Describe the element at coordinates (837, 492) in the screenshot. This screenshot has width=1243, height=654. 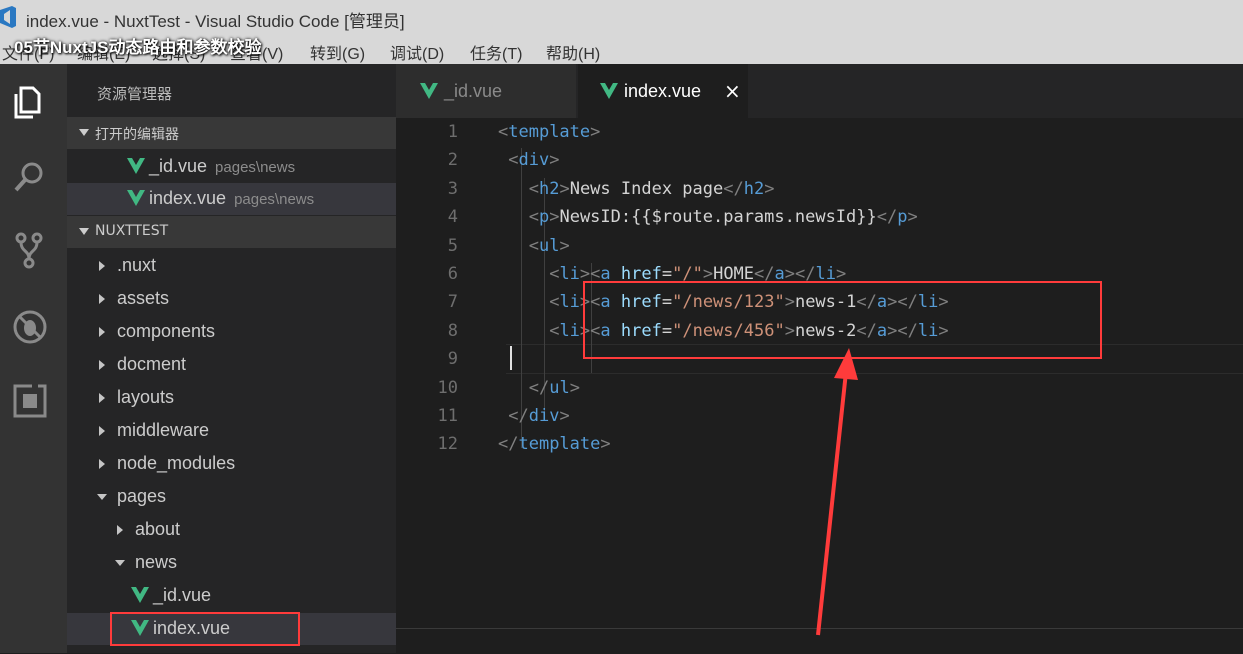
I see `annotation-arrow` at that location.